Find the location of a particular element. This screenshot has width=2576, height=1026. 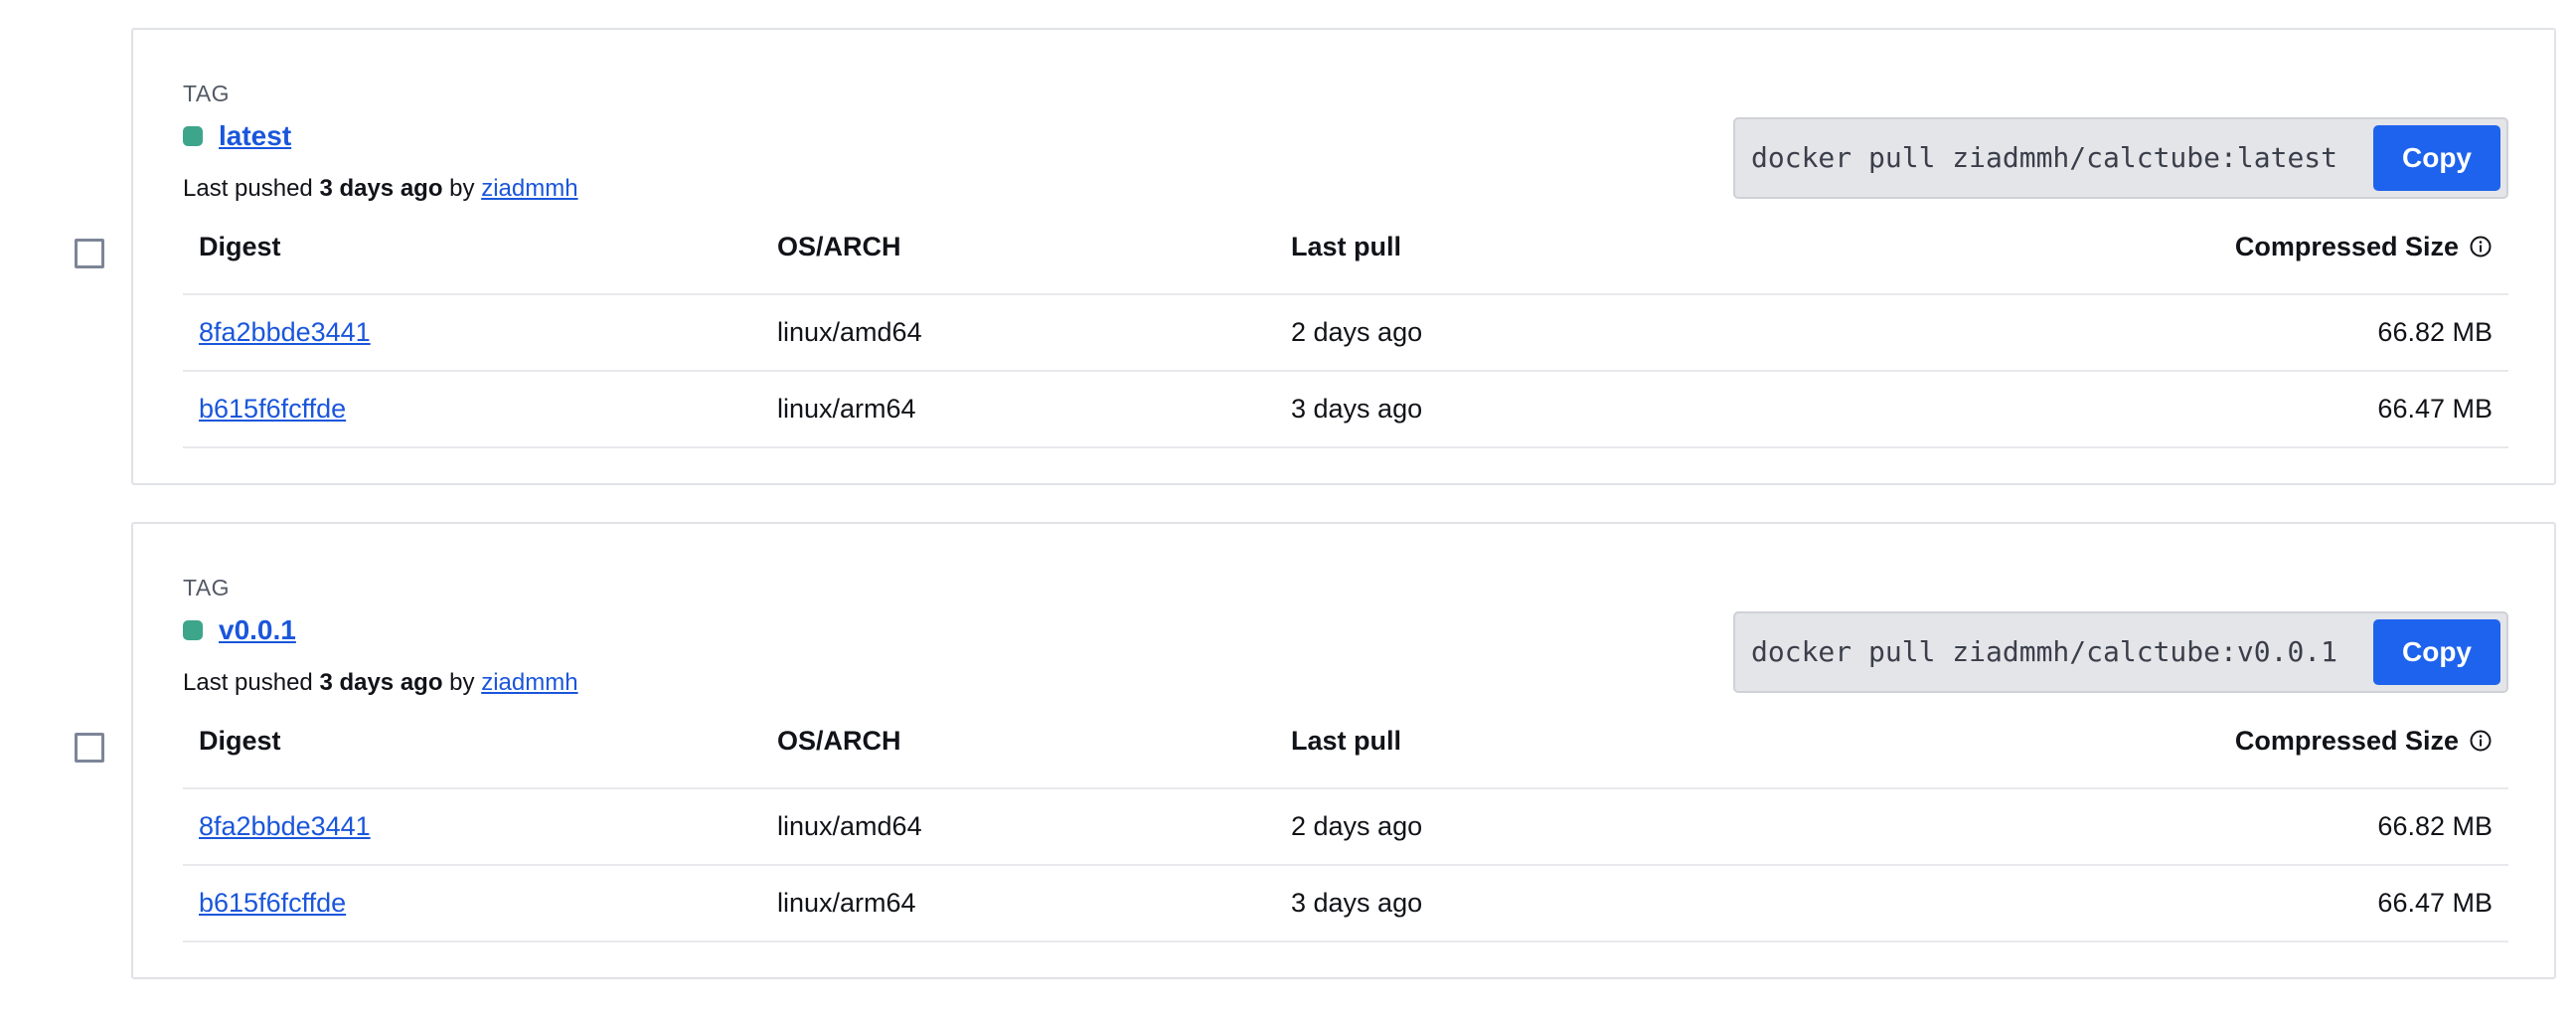

tag-name-link: v0.0.1 is located at coordinates (257, 630).